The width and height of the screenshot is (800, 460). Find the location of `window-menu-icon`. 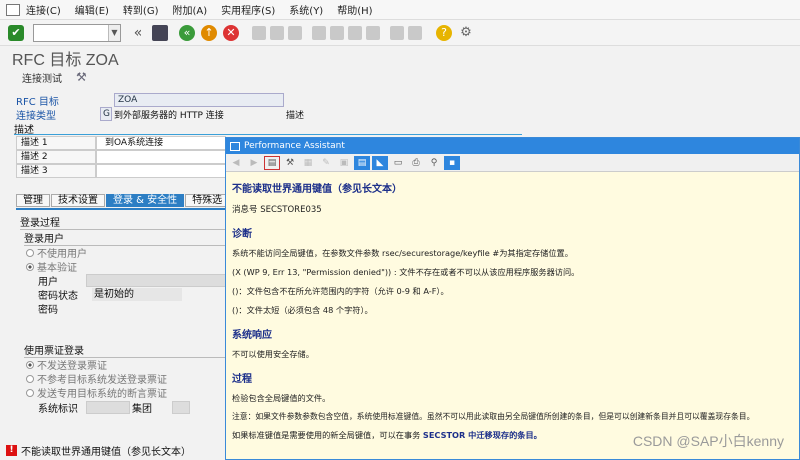

window-menu-icon is located at coordinates (13, 9).